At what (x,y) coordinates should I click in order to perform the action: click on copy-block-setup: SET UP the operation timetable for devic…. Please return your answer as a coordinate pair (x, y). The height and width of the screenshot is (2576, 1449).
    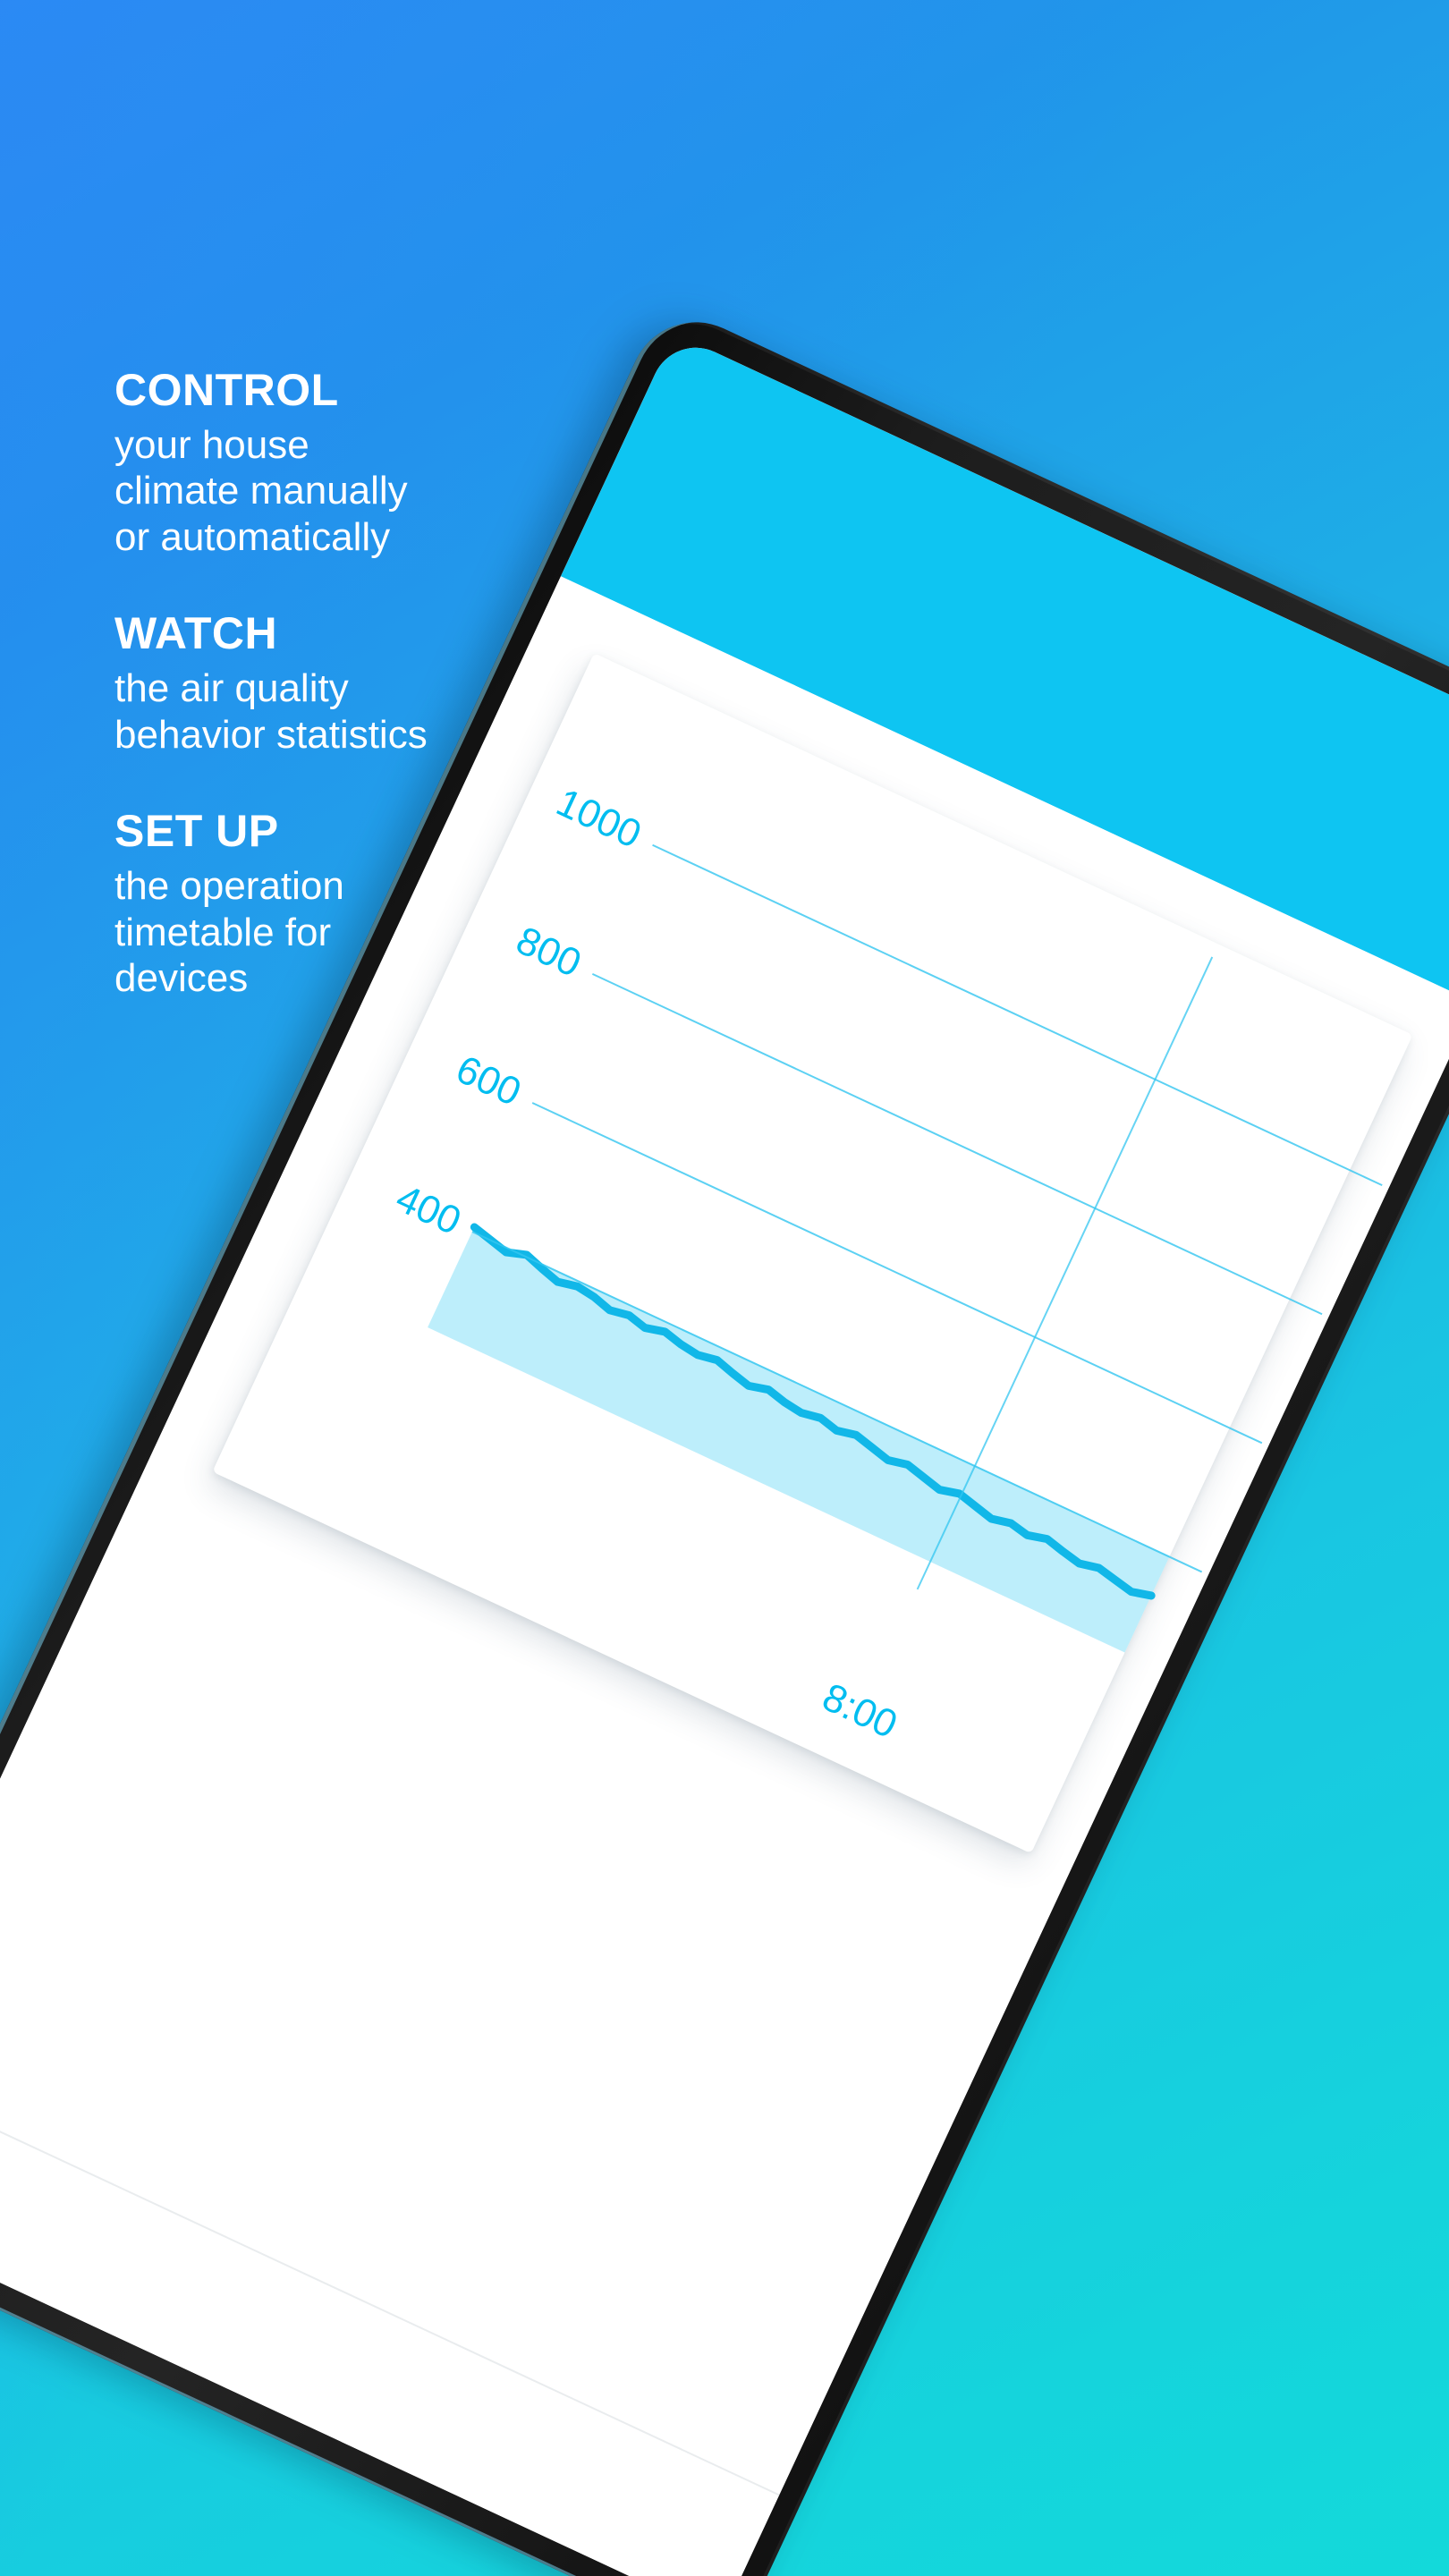
    Looking at the image, I should click on (400, 904).